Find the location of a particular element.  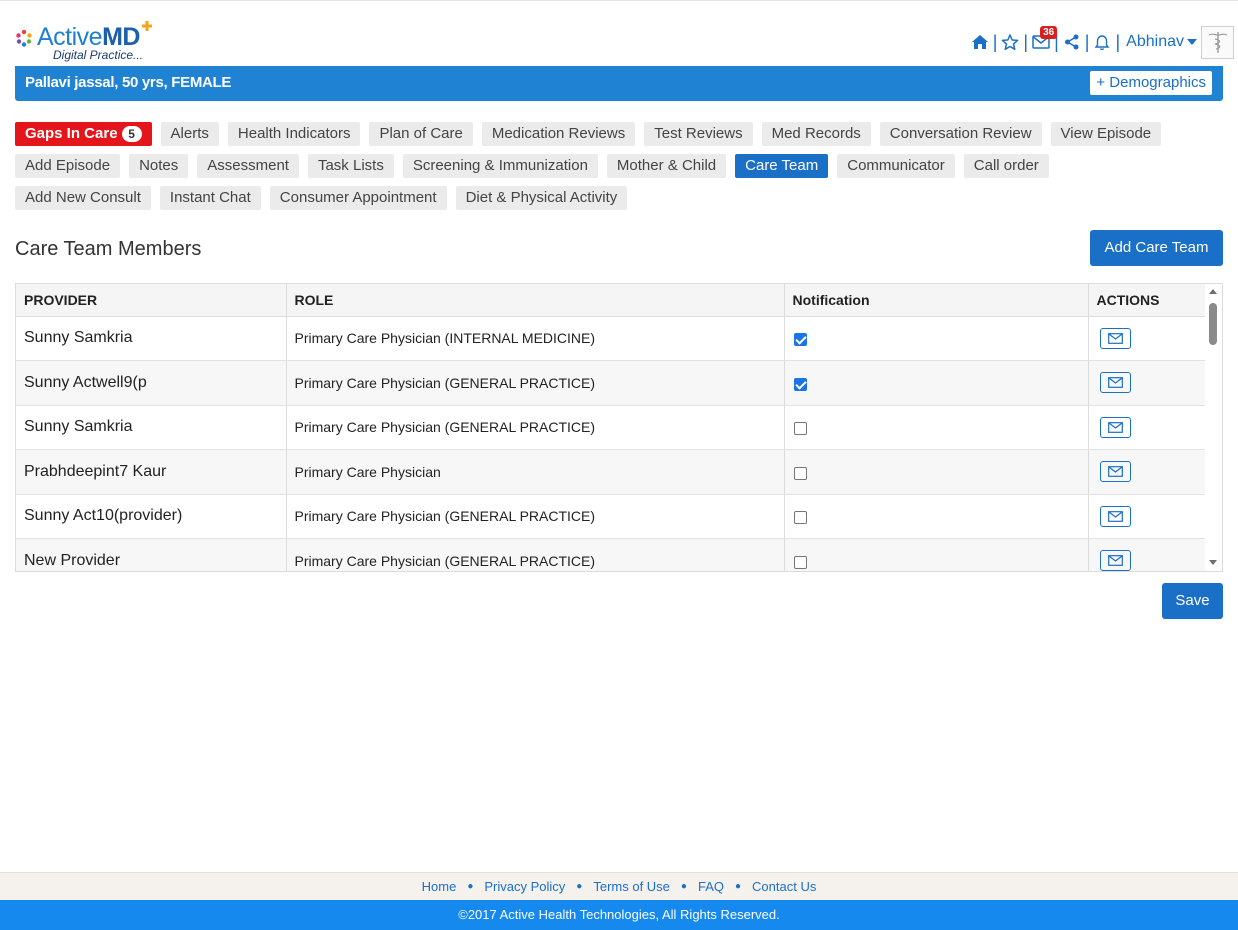

header-toolbar: | | 36 | | | Abhinav is located at coordinates (1103, 42).